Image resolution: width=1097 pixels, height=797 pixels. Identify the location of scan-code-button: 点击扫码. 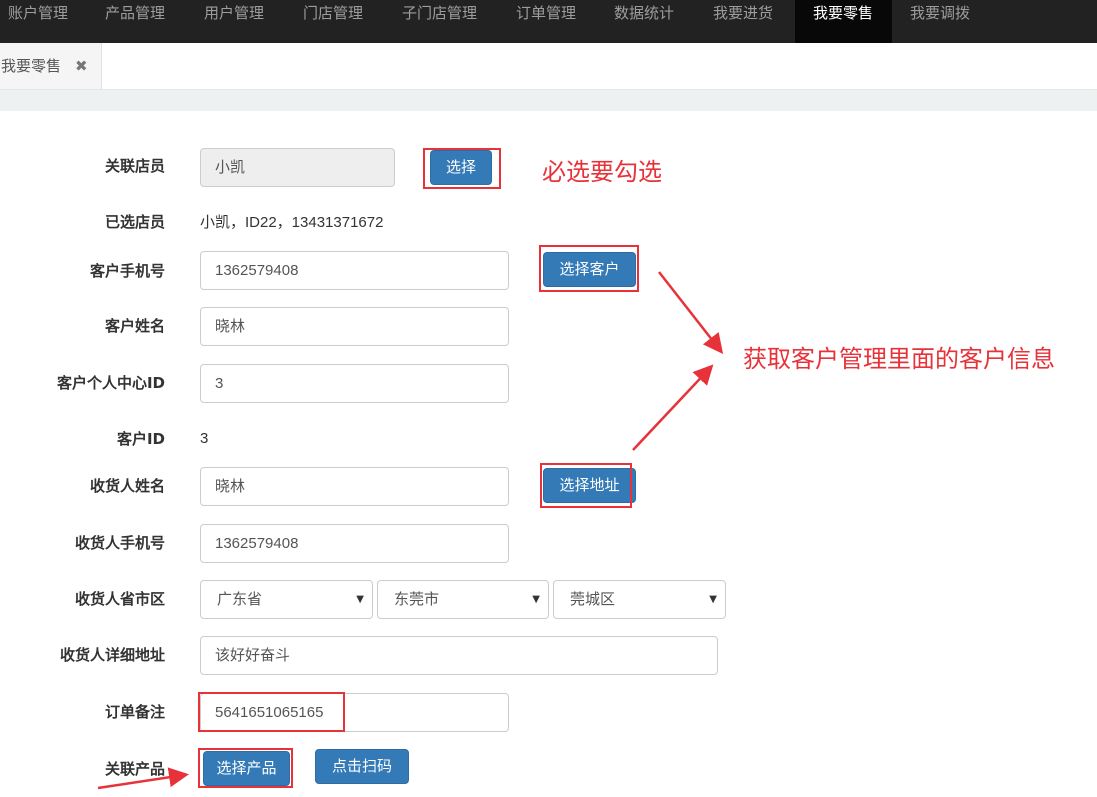
(362, 766).